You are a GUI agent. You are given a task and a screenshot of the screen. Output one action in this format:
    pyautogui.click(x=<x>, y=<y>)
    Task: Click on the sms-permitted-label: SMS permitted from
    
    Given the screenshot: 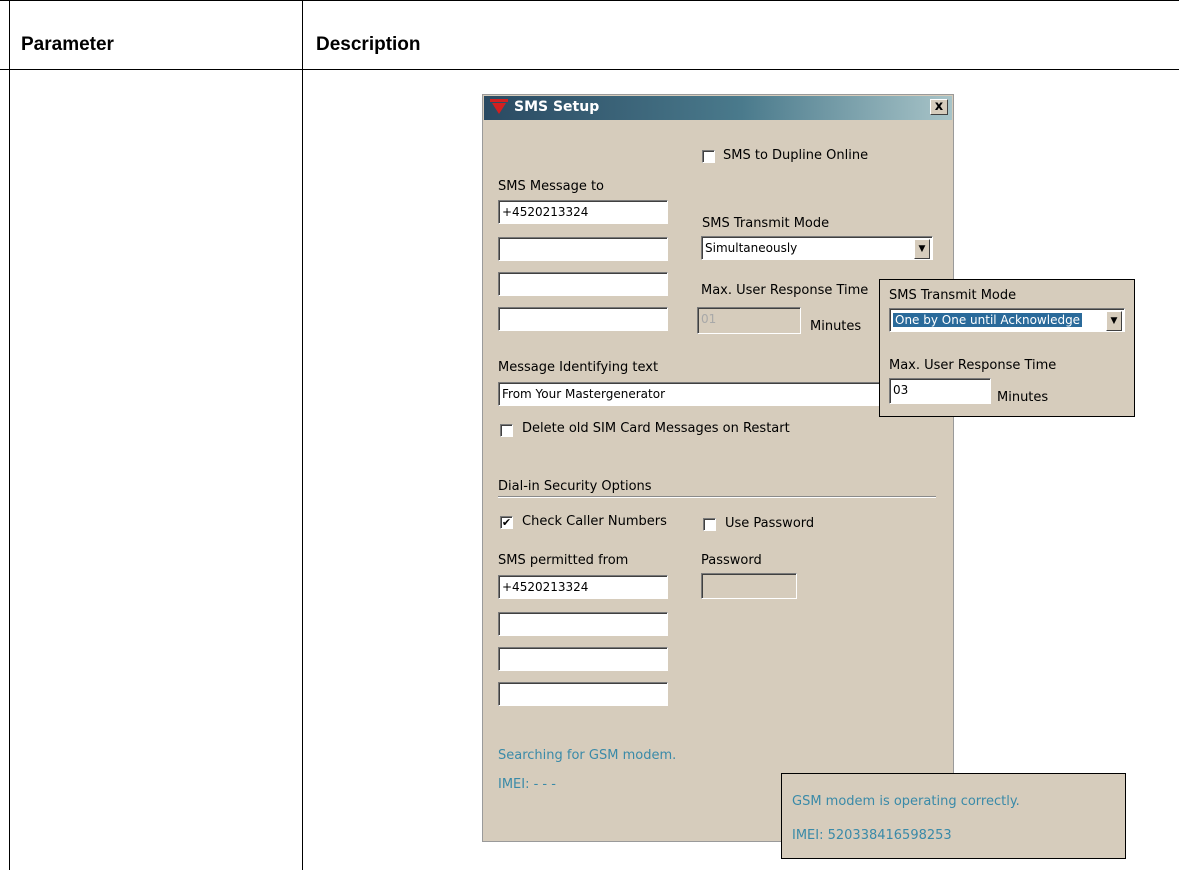 What is the action you would take?
    pyautogui.click(x=563, y=560)
    